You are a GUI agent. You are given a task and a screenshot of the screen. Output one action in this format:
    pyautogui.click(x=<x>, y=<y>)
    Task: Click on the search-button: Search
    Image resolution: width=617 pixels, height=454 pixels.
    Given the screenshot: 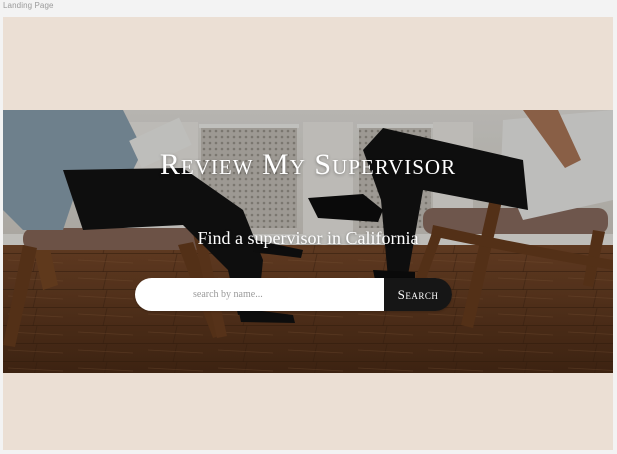 What is the action you would take?
    pyautogui.click(x=418, y=294)
    